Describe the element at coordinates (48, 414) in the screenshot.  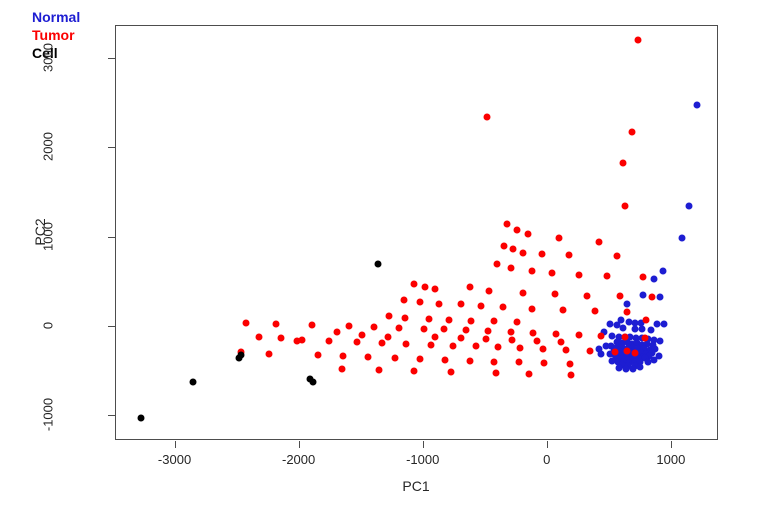
I see `y-axis-tick-label: -1000` at that location.